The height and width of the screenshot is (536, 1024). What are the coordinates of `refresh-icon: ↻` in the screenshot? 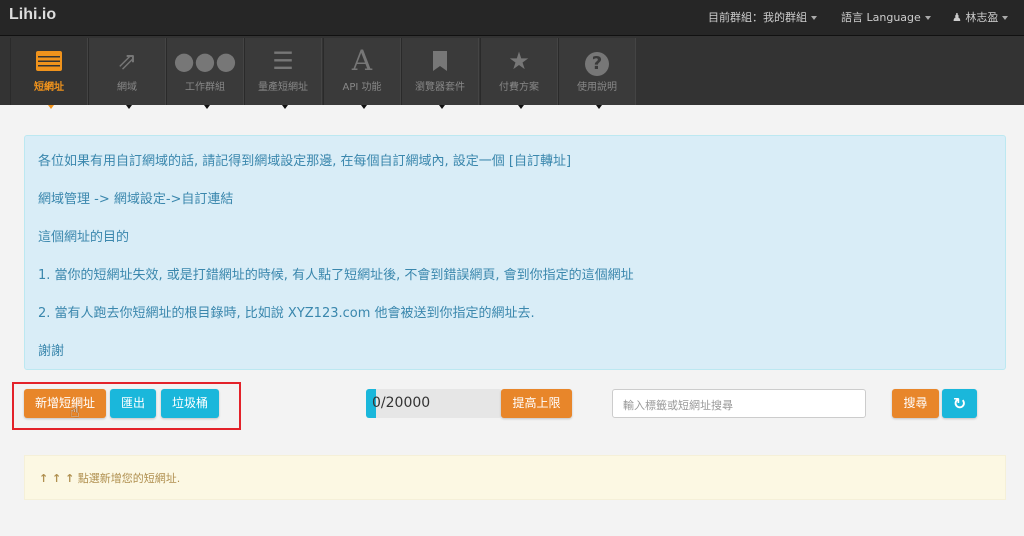 It's located at (959, 403).